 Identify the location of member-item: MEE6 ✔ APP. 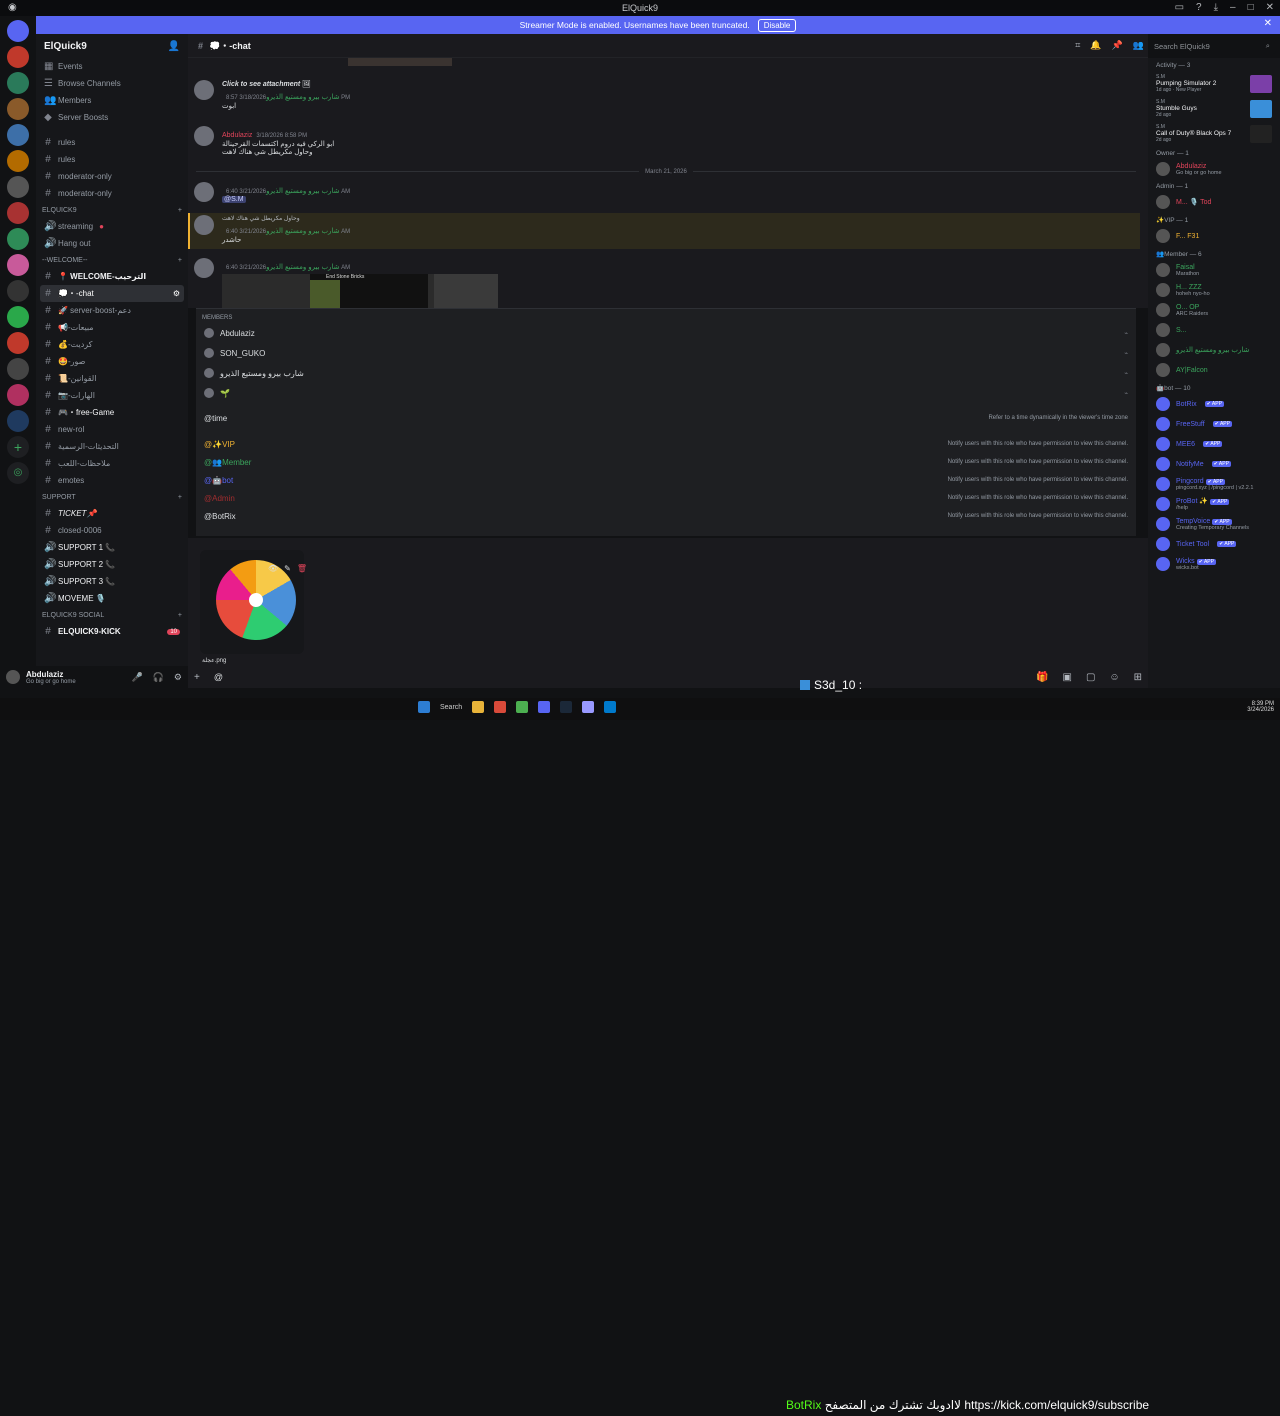
(1214, 444).